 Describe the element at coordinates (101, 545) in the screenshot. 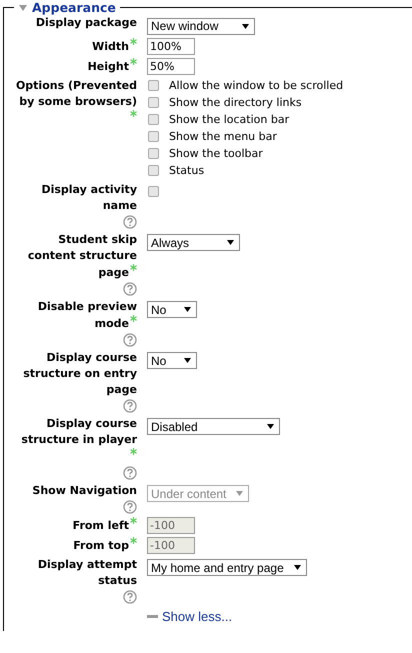

I see `field-label: From top` at that location.